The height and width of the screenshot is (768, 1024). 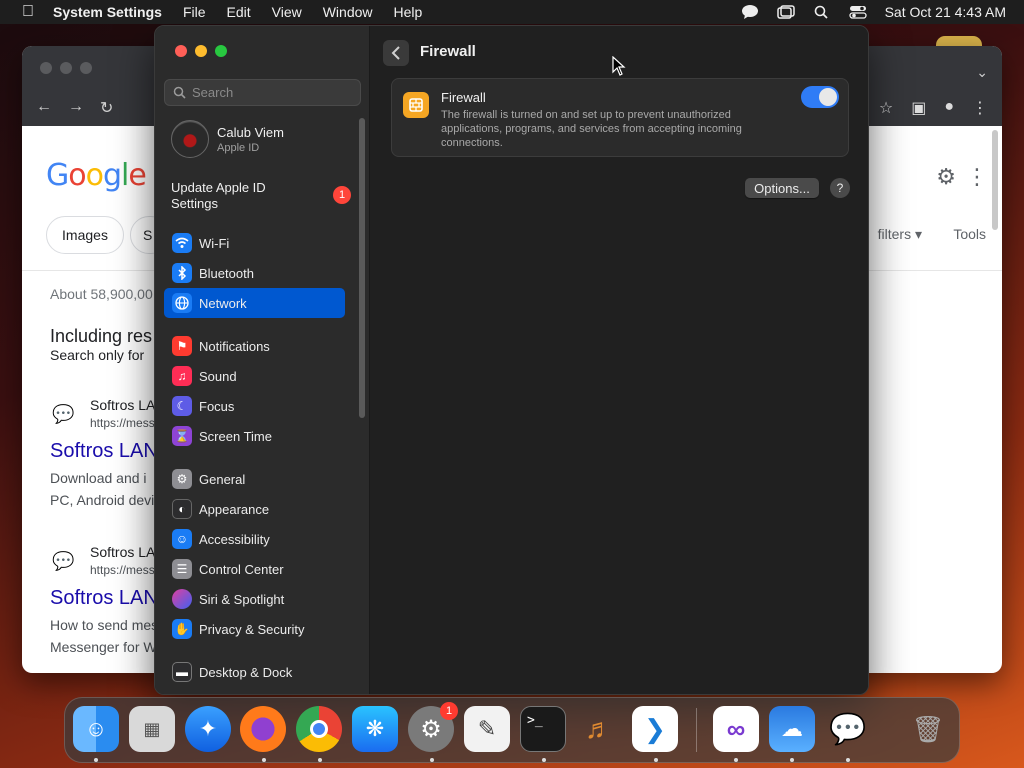 What do you see at coordinates (261, 196) in the screenshot?
I see `update-apple-id-settings: Update Apple ID Settings 1` at bounding box center [261, 196].